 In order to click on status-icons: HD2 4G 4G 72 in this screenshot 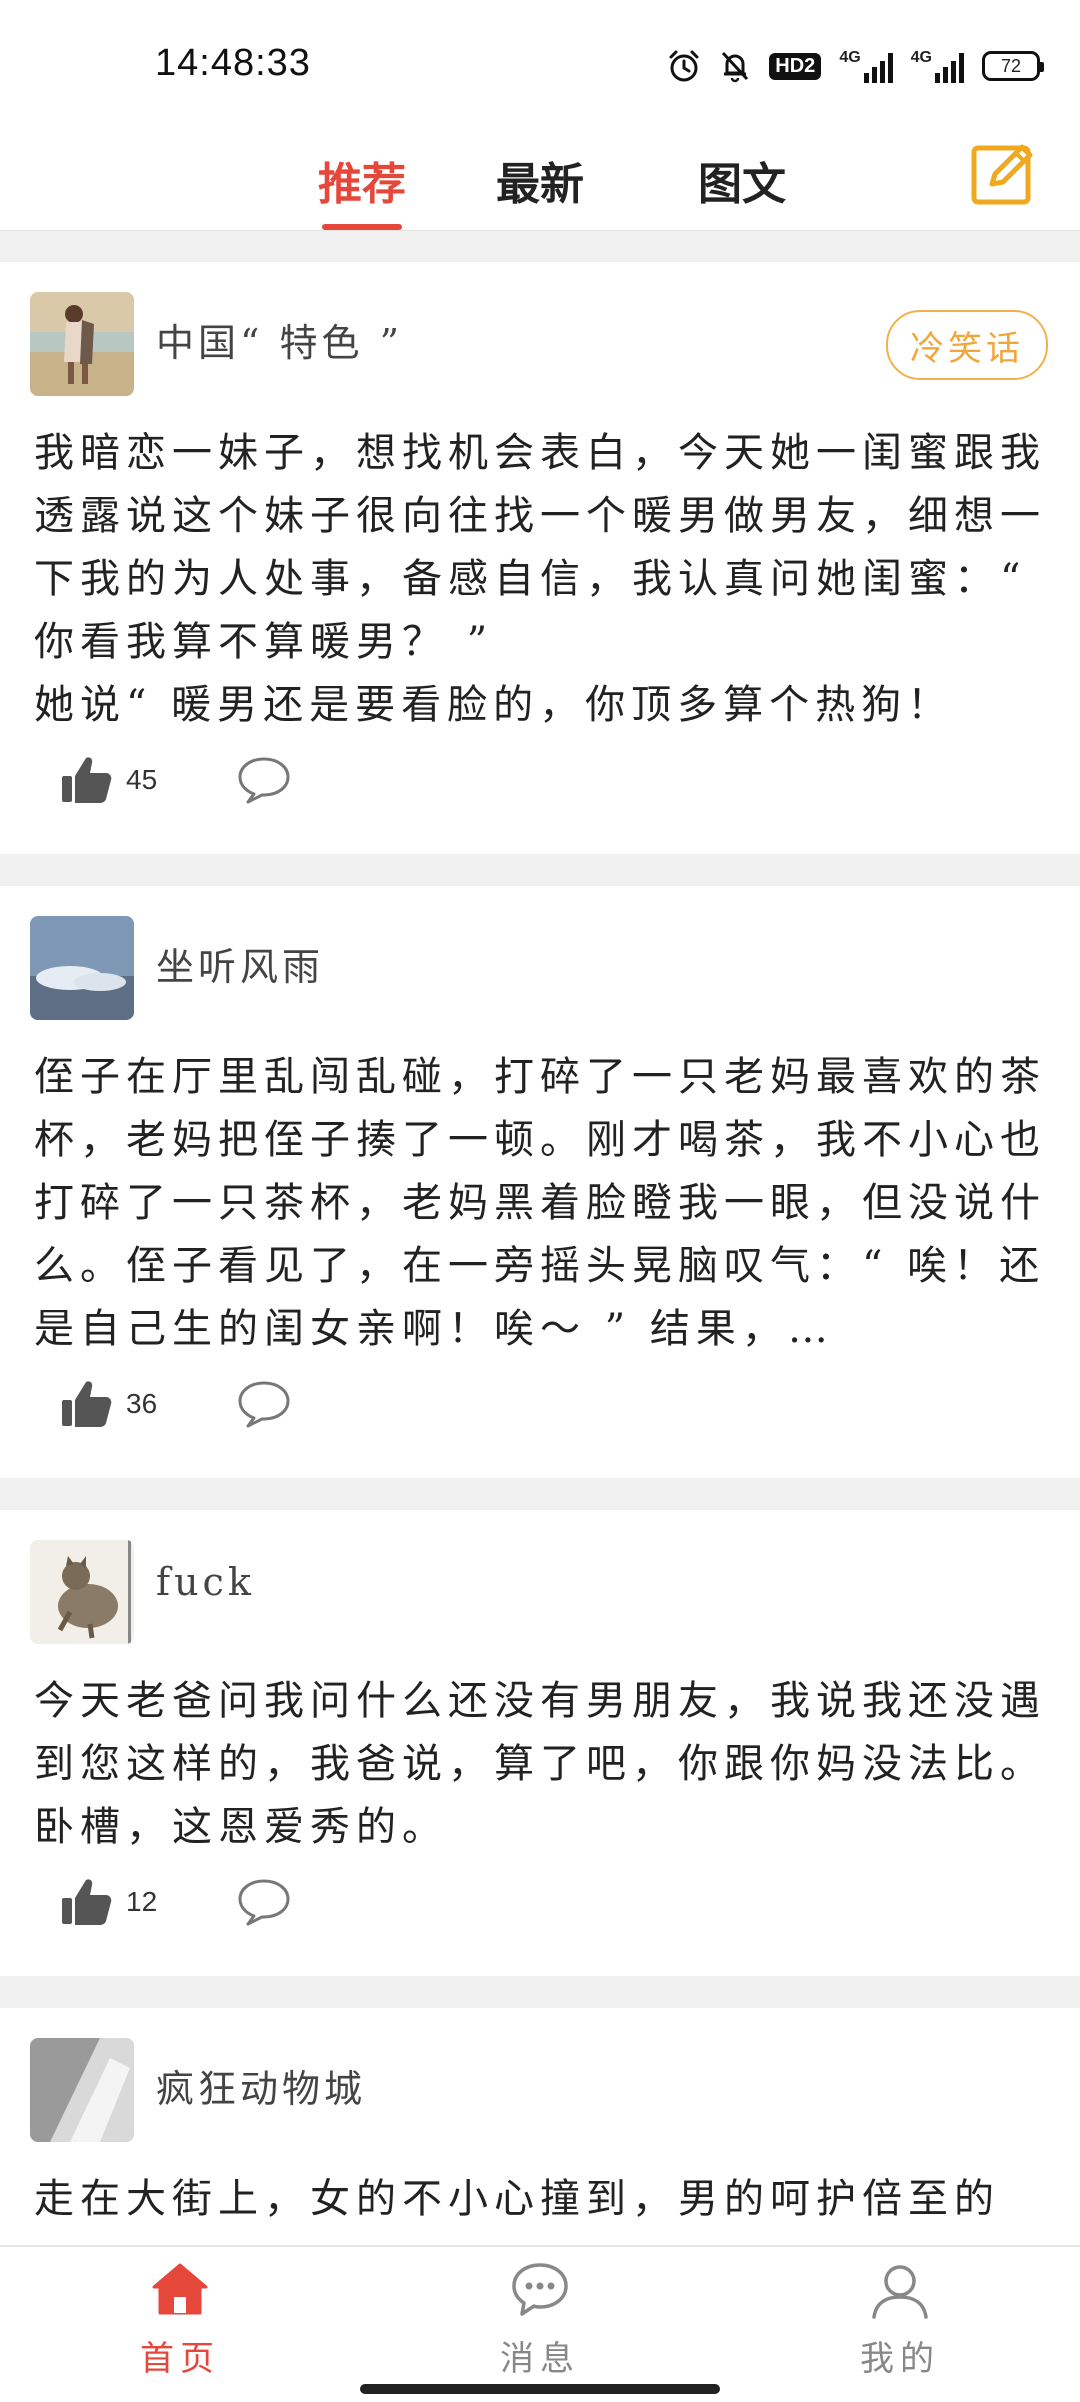, I will do `click(855, 66)`.